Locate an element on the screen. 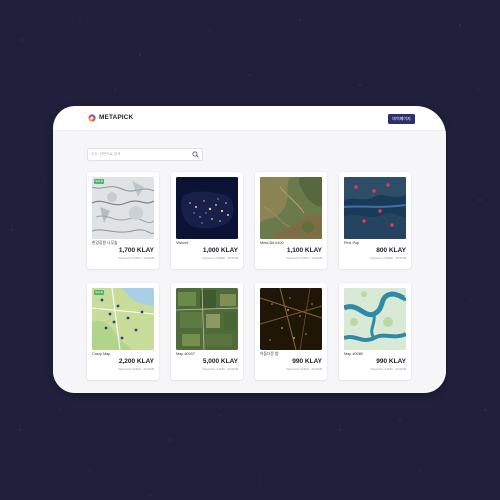  nft-card: 어둠다운 밤 990 KLAY Owned by 0x8Ab...2F322B is located at coordinates (291, 331).